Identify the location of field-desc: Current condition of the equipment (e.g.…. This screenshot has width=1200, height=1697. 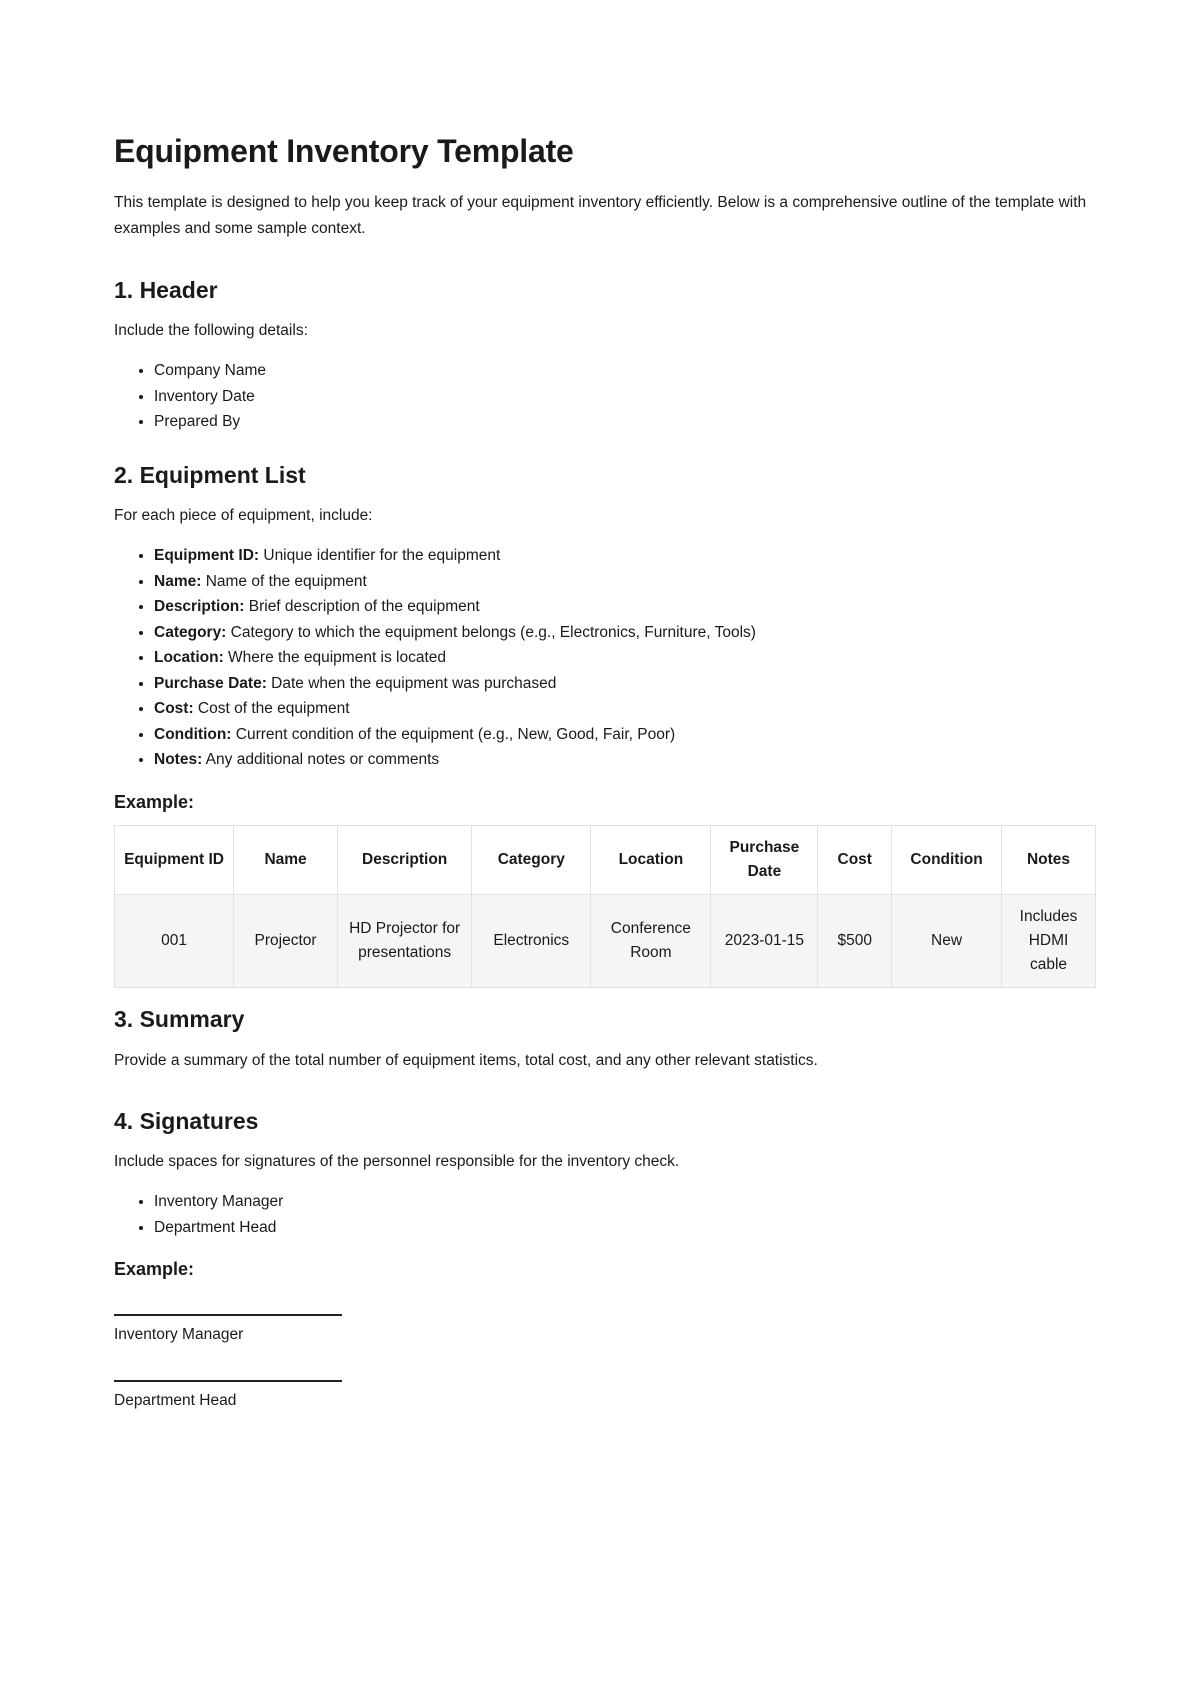
(453, 734).